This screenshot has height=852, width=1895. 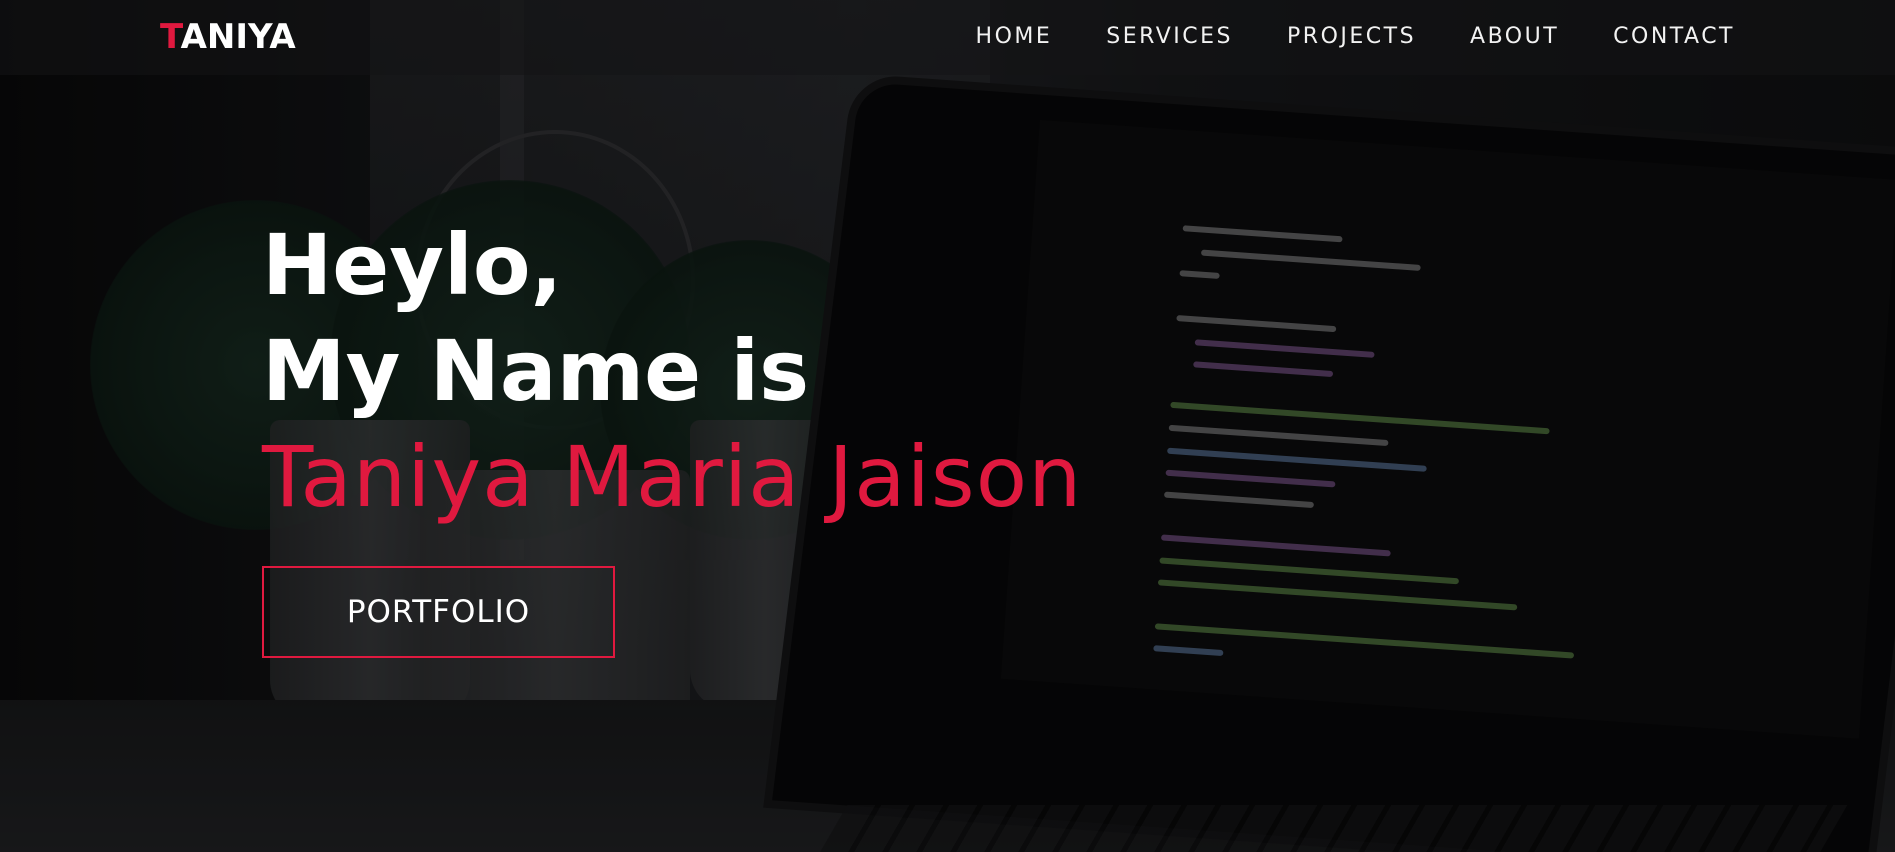 I want to click on brand-logo: TANIYA, so click(x=228, y=37).